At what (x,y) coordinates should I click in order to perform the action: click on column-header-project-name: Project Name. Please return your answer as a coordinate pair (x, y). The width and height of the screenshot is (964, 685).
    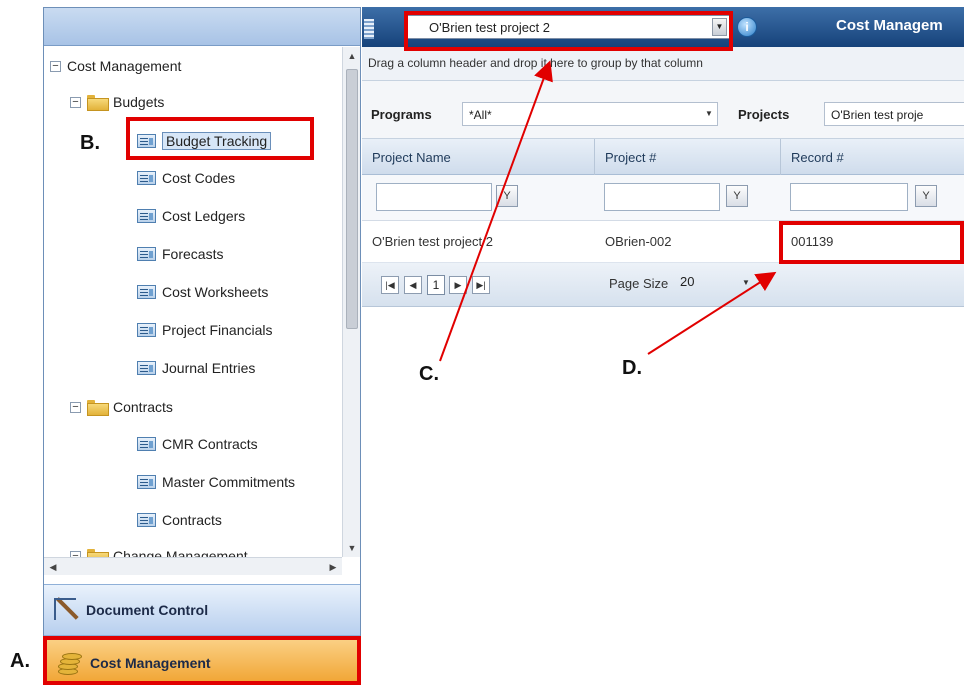
    Looking at the image, I should click on (478, 157).